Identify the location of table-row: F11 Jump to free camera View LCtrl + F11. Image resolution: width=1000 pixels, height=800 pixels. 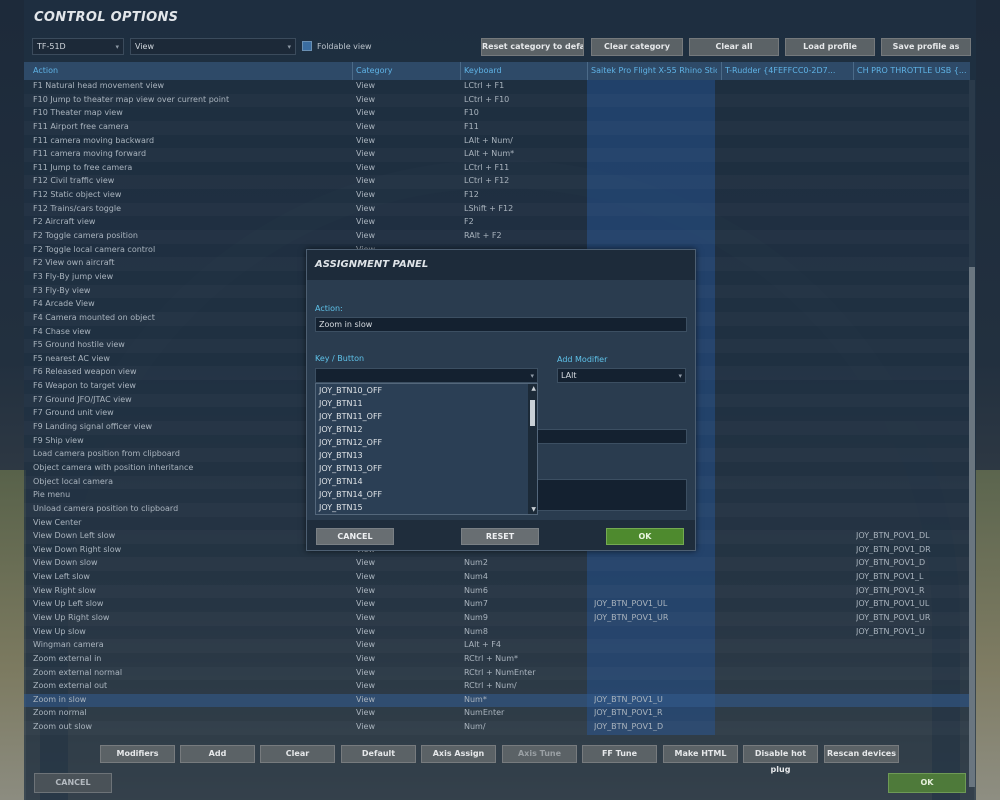
(497, 169).